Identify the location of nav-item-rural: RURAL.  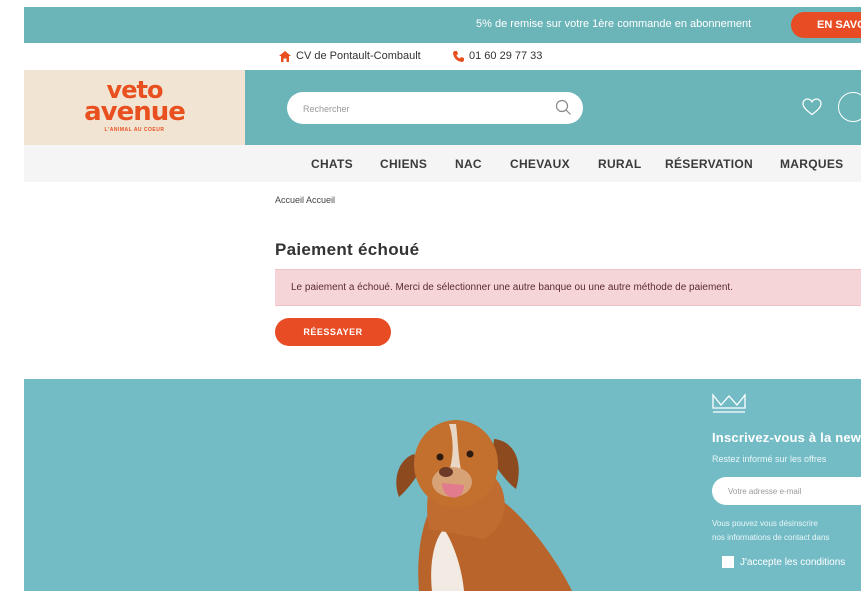
(620, 164).